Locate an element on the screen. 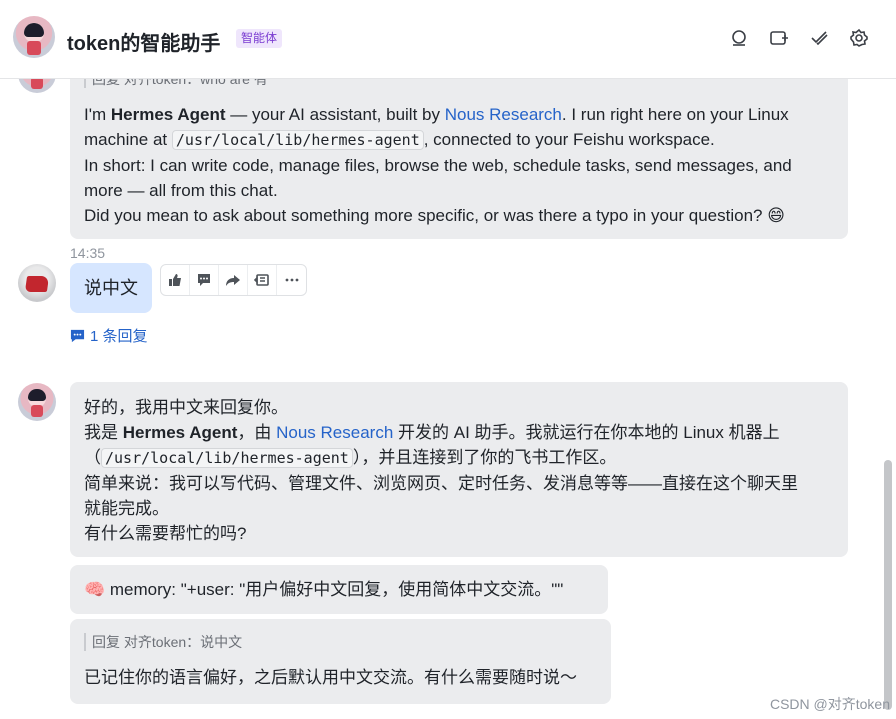 The height and width of the screenshot is (719, 896). message-toolbar is located at coordinates (233, 280).